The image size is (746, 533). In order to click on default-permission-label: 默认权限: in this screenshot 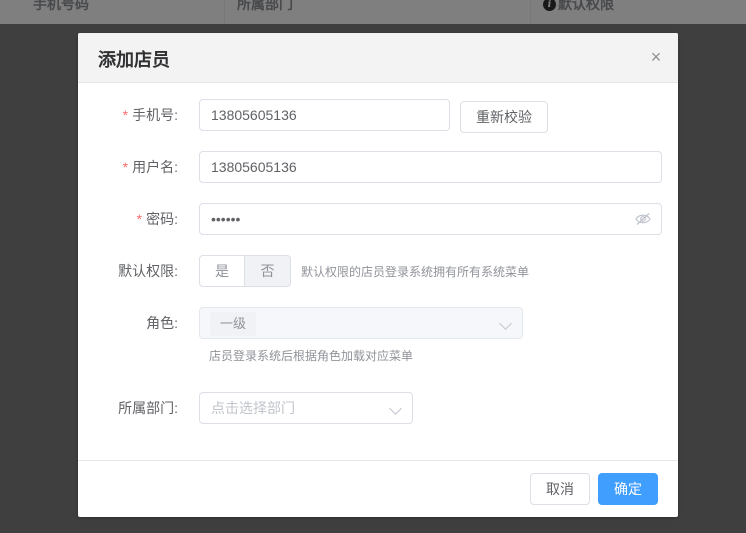, I will do `click(148, 271)`.